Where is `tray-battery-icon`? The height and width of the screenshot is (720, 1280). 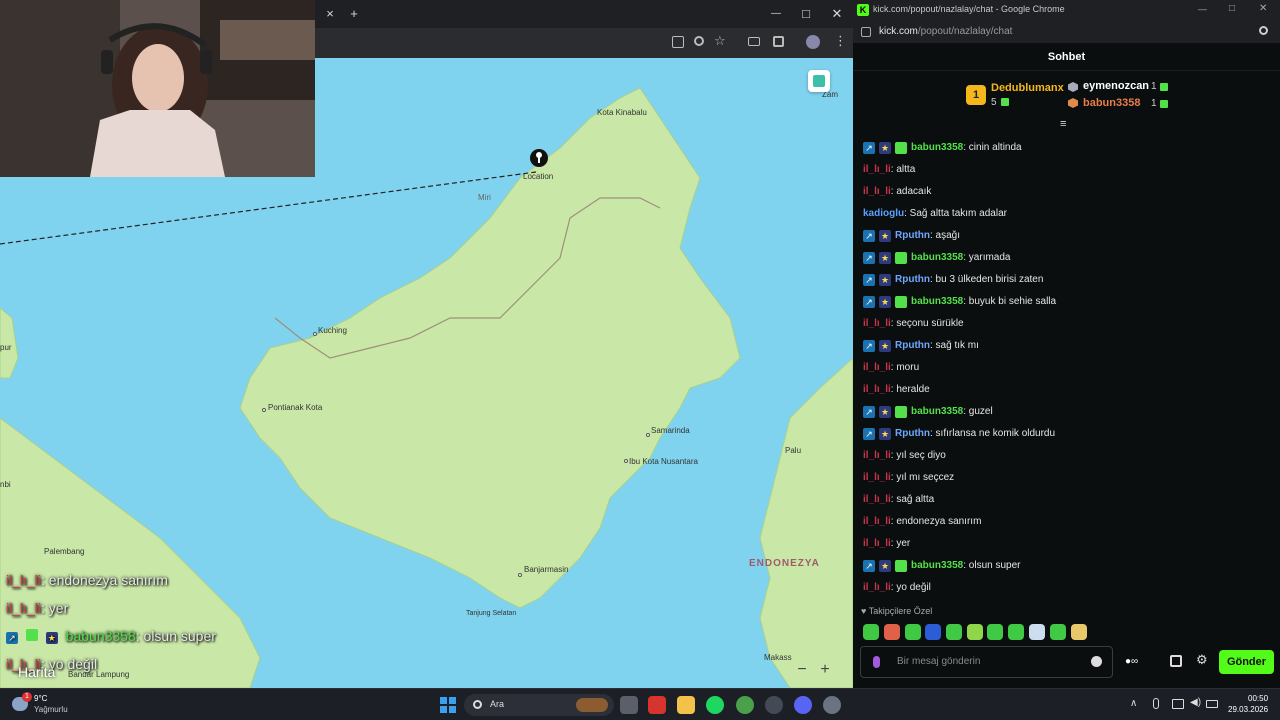
tray-battery-icon is located at coordinates (1212, 704).